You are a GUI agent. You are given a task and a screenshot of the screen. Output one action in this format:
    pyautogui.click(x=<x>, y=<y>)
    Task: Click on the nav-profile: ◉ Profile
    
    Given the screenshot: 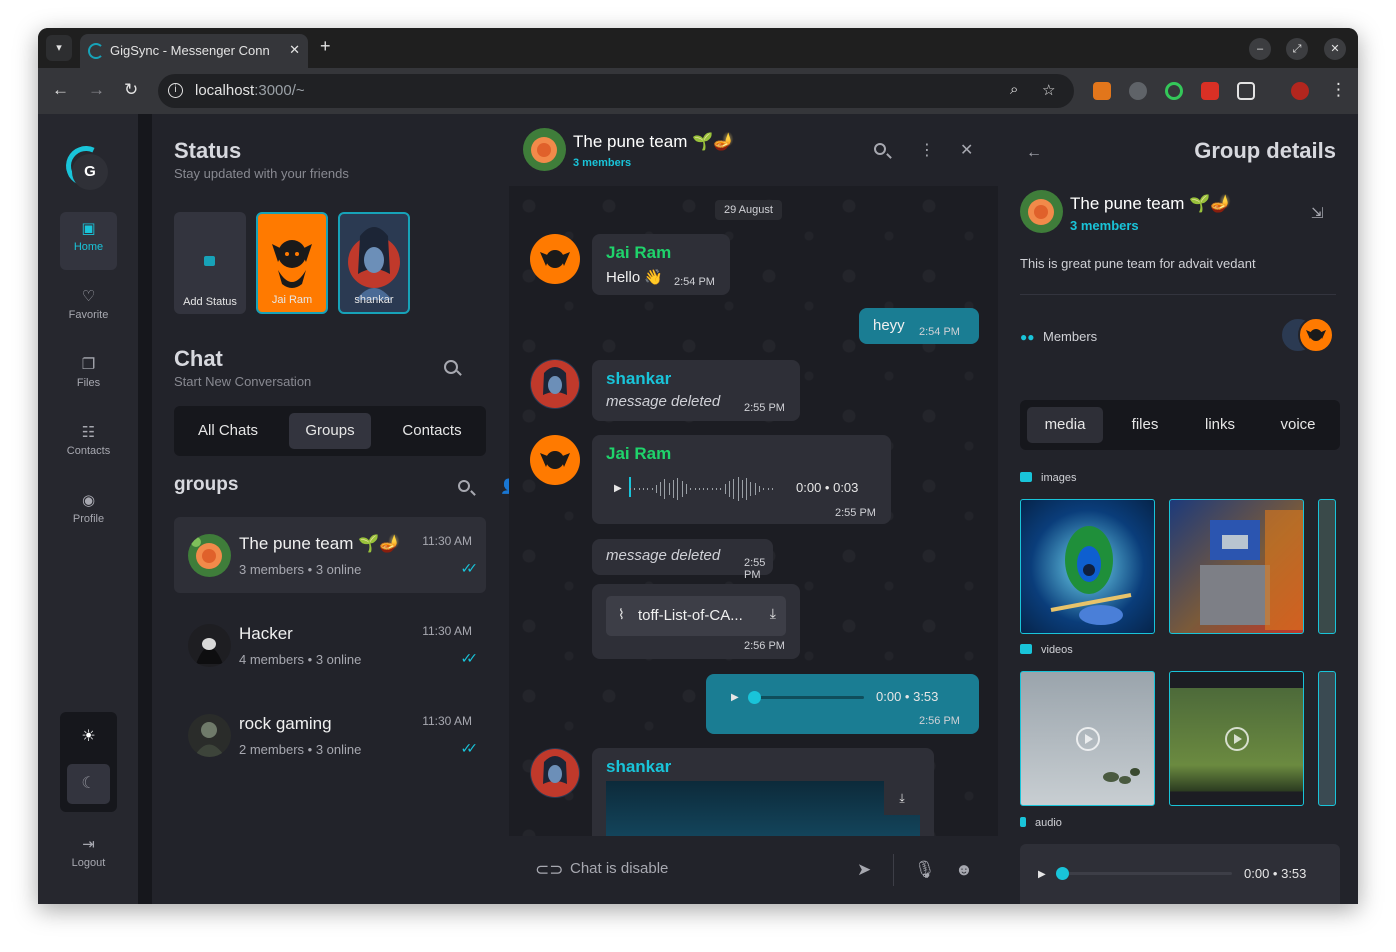 What is the action you would take?
    pyautogui.click(x=88, y=513)
    